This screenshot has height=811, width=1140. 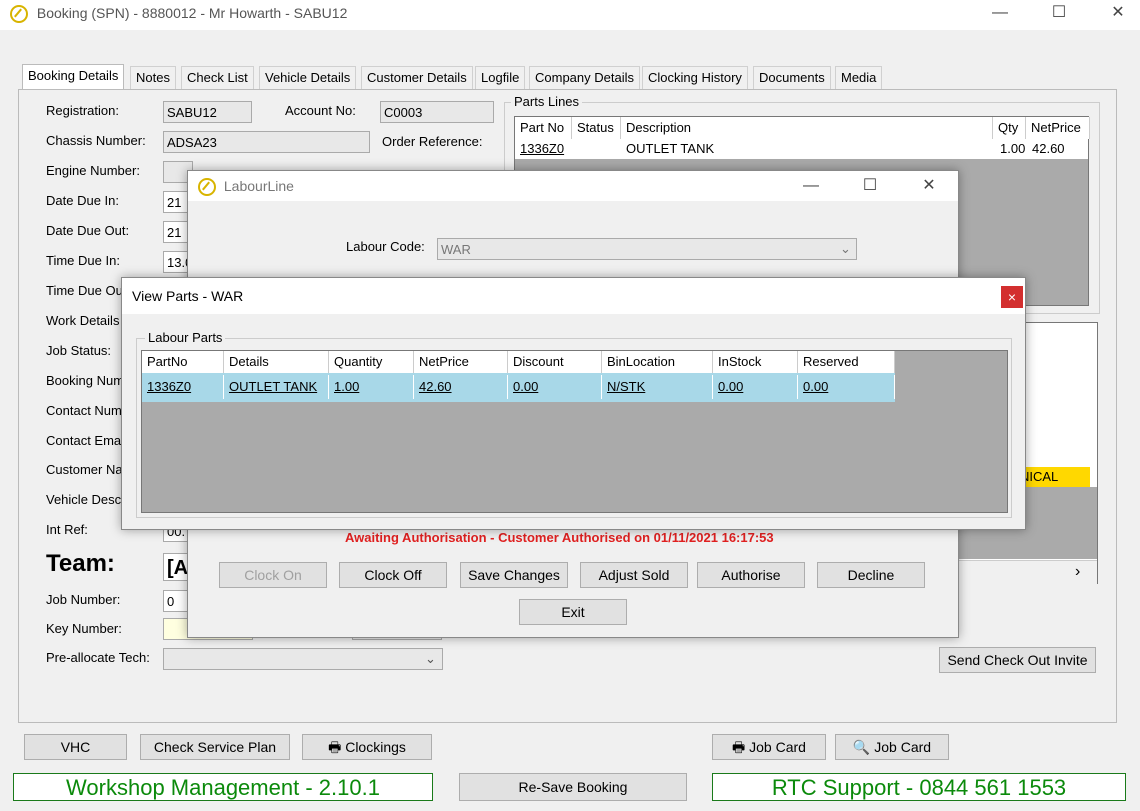 I want to click on work-details-label: Work Details, so click(x=83, y=320).